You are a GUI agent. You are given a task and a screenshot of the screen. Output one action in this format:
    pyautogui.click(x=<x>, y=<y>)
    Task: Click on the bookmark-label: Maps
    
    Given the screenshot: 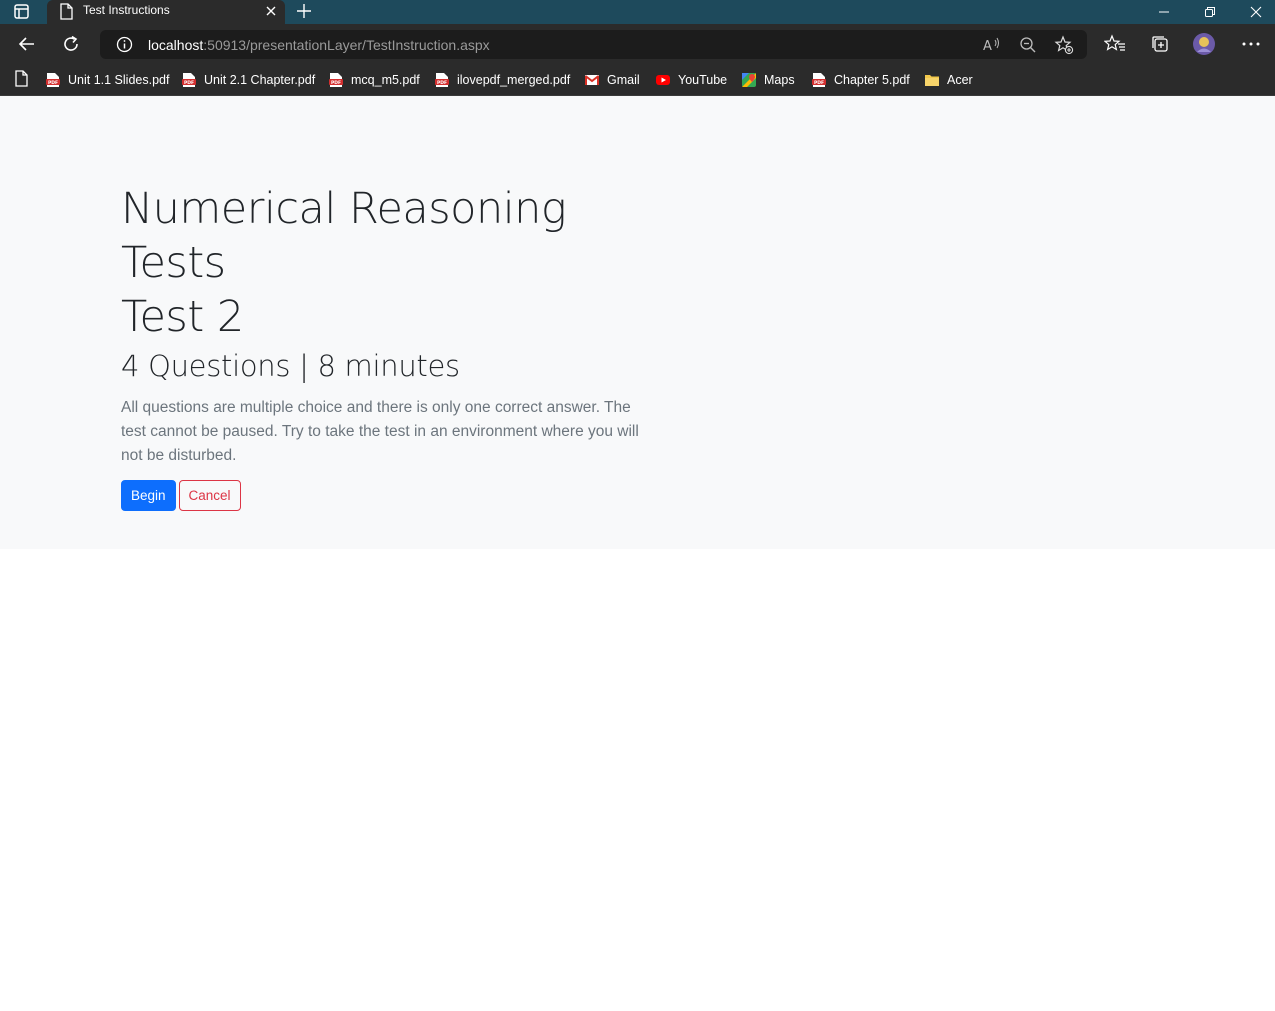 What is the action you would take?
    pyautogui.click(x=779, y=80)
    